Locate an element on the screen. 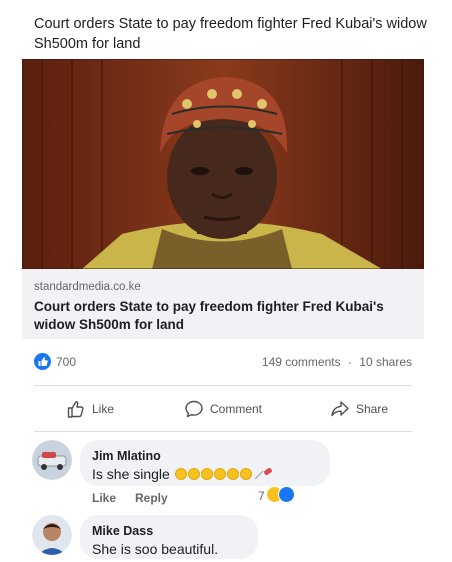 The image size is (452, 562). share-icon is located at coordinates (340, 409).